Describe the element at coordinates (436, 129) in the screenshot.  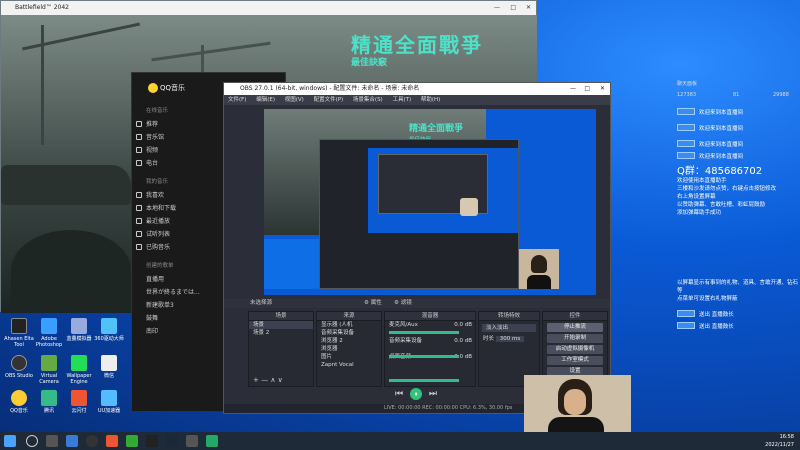
I see `preview-heading: 精通全面戰爭` at that location.